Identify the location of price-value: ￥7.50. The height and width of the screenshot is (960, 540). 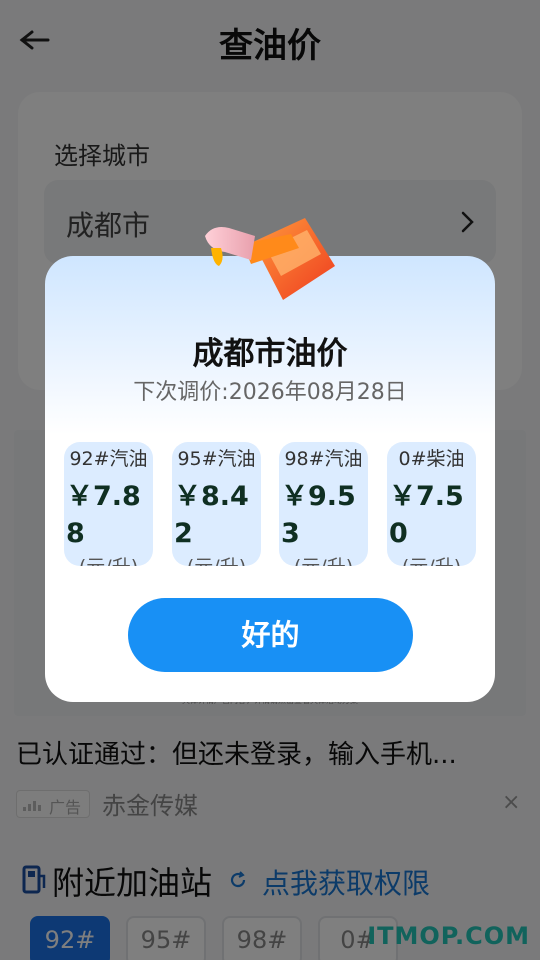
(426, 515).